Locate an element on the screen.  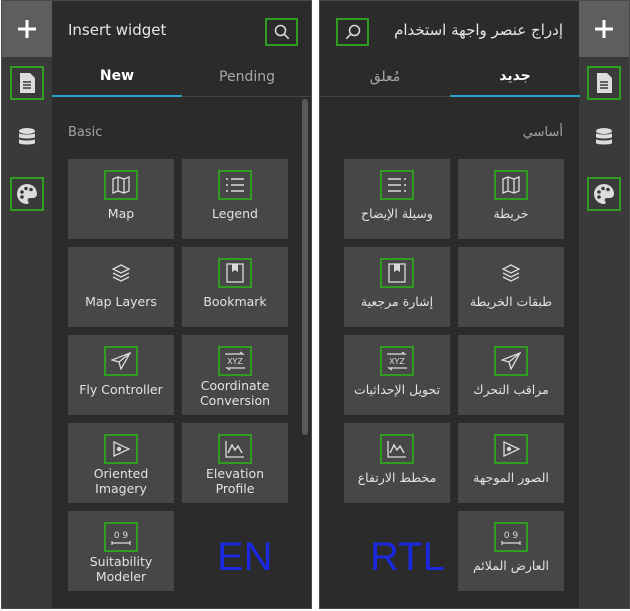
widget-suitability-modeler: 0 9 Suitability Modeler is located at coordinates (121, 551).